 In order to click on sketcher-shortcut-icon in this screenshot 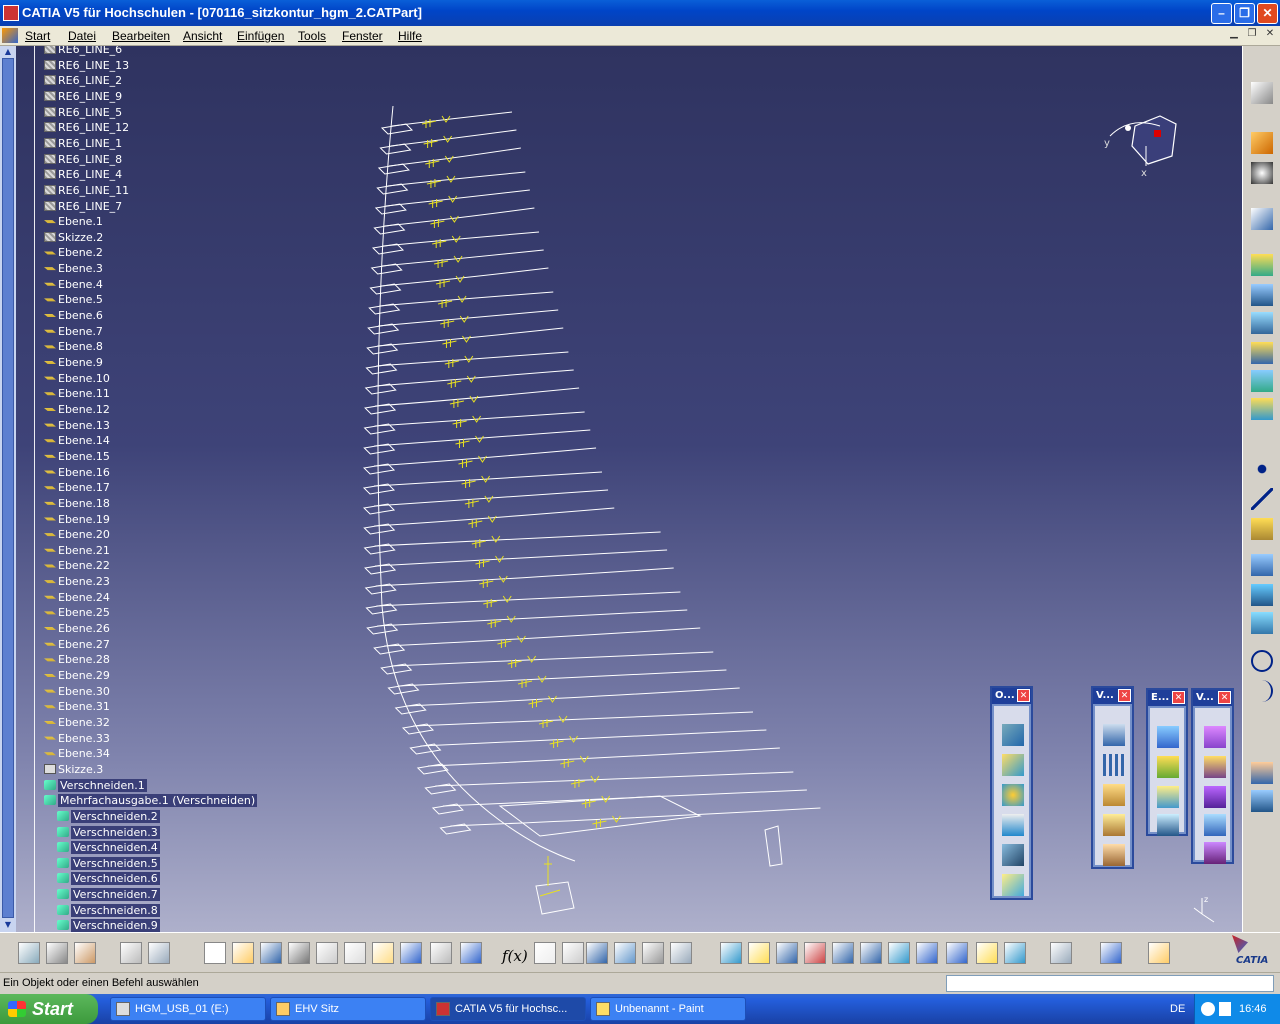, I will do `click(1262, 93)`.